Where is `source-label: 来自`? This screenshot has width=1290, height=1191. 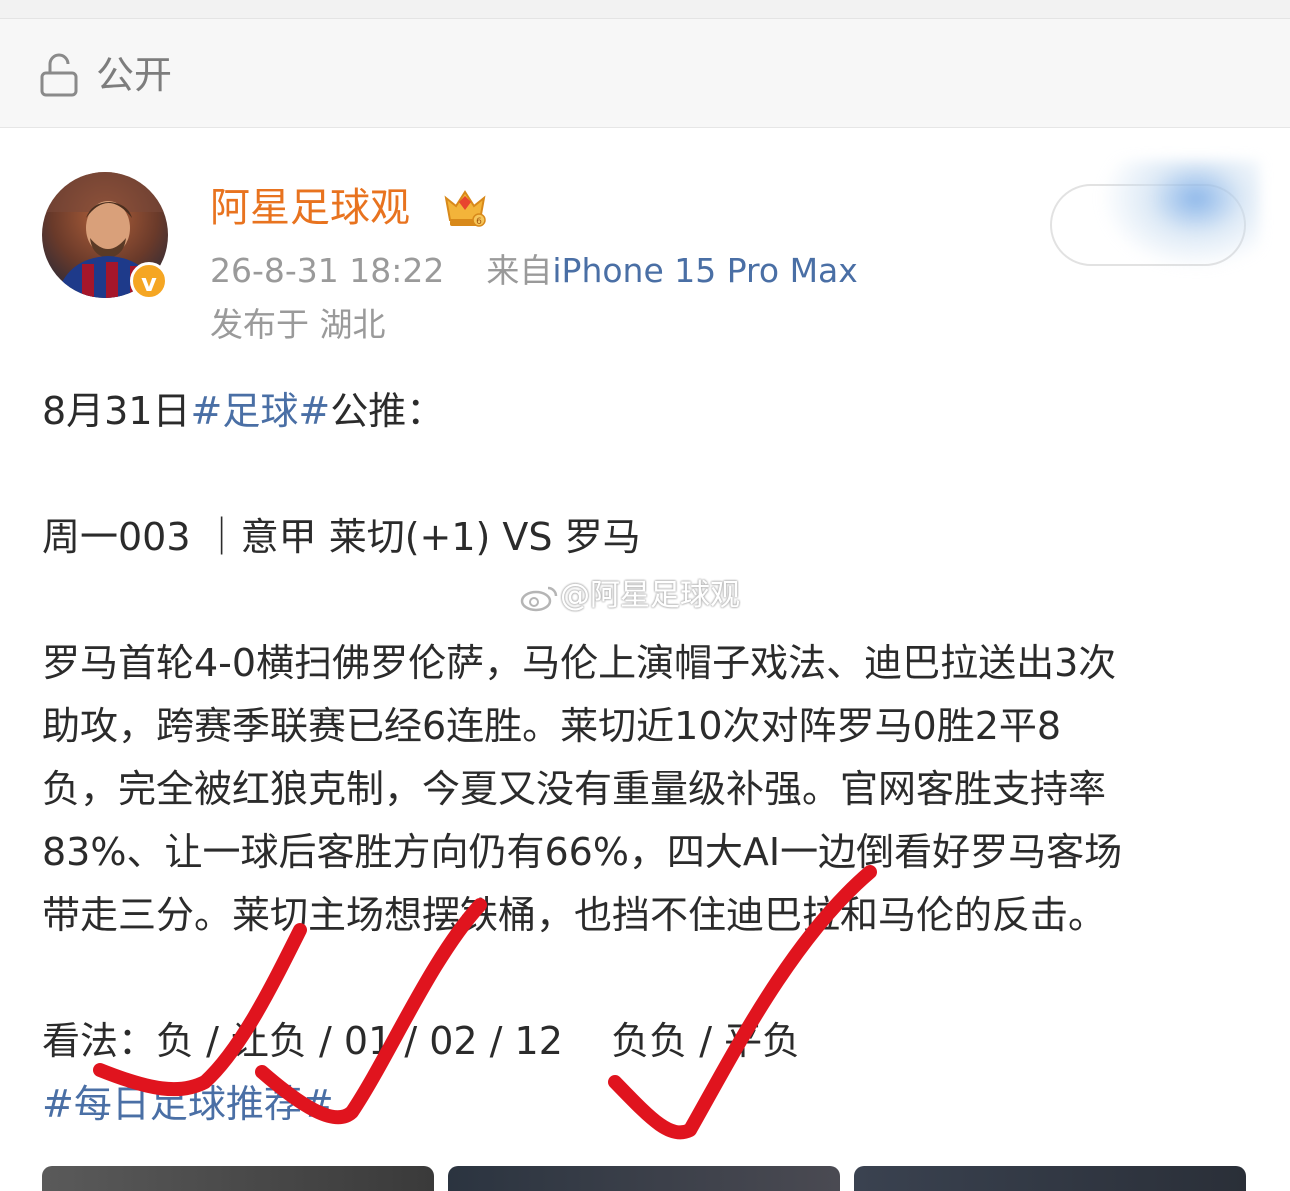 source-label: 来自 is located at coordinates (519, 270).